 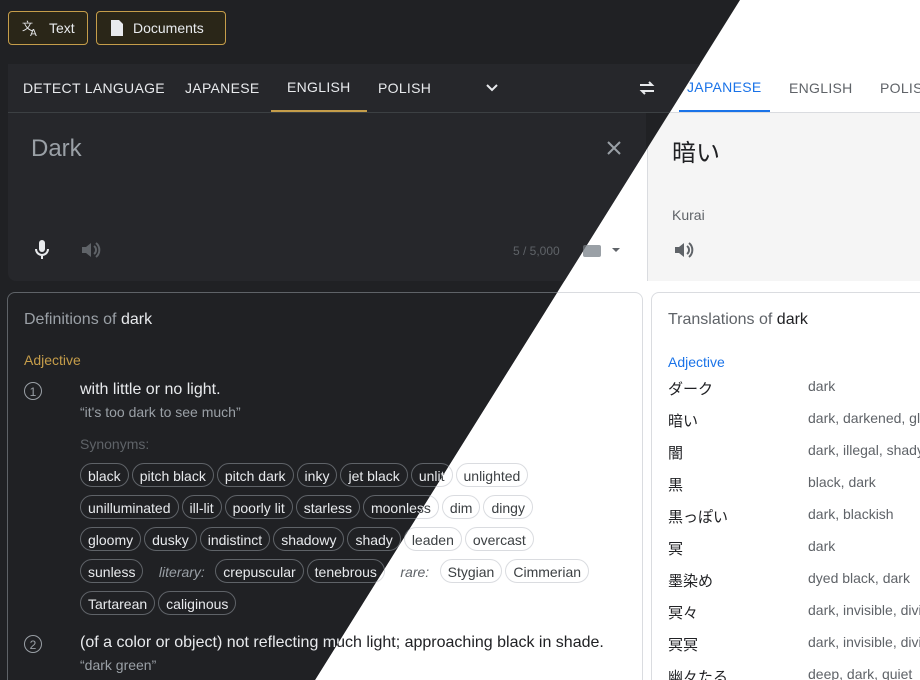 What do you see at coordinates (117, 28) in the screenshot?
I see `document-icon` at bounding box center [117, 28].